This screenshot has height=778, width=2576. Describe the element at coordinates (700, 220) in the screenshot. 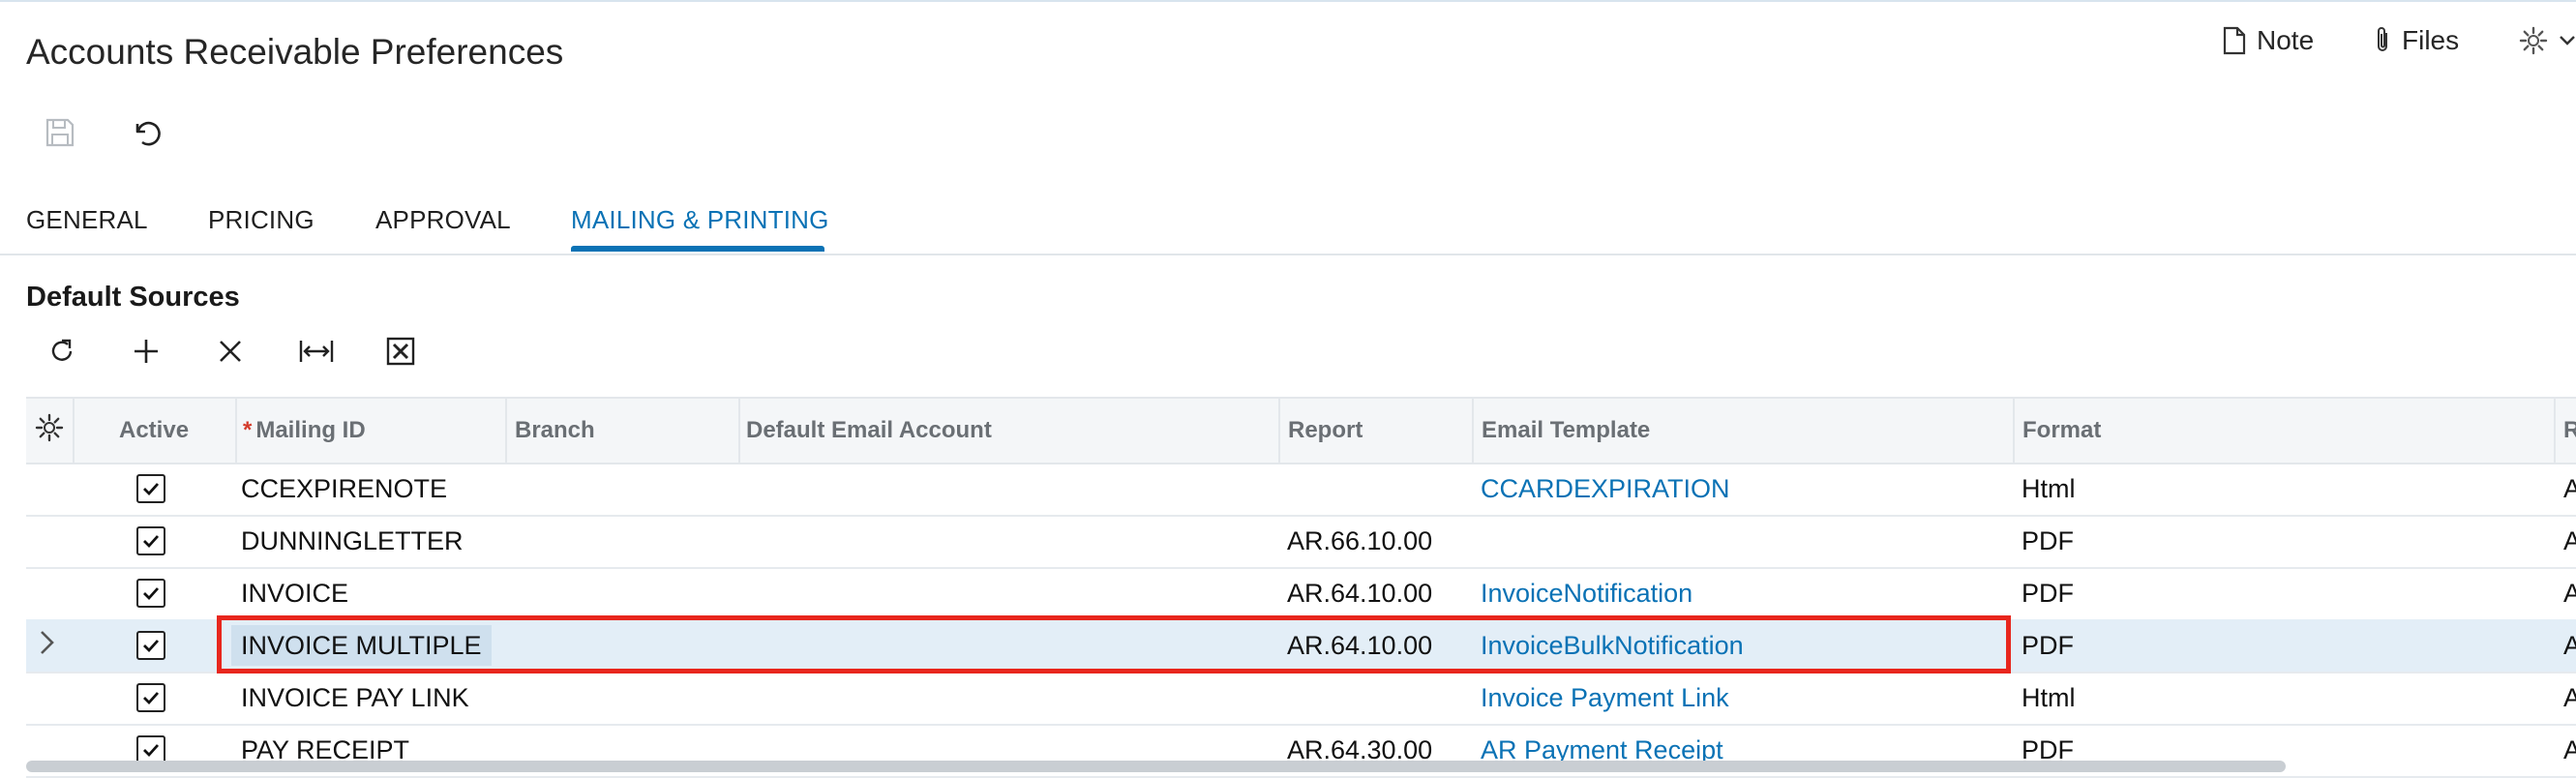

I see `tab-mailing-printing: MAILING & PRINTING` at that location.